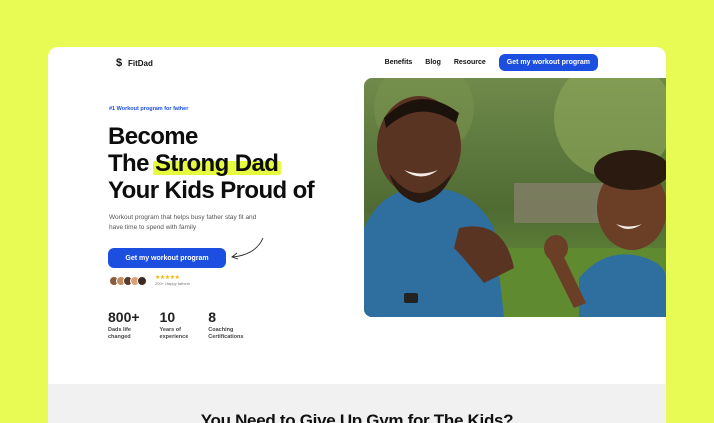  What do you see at coordinates (128, 281) in the screenshot?
I see `avatar-group` at bounding box center [128, 281].